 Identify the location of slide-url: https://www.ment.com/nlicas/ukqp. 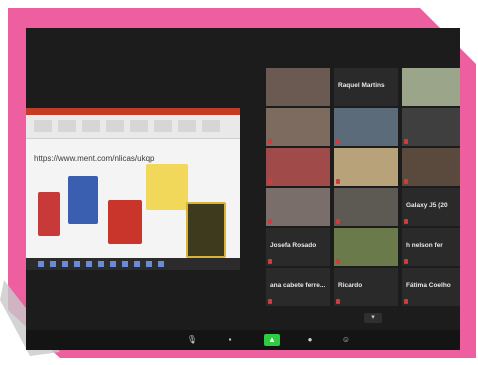
(94, 158).